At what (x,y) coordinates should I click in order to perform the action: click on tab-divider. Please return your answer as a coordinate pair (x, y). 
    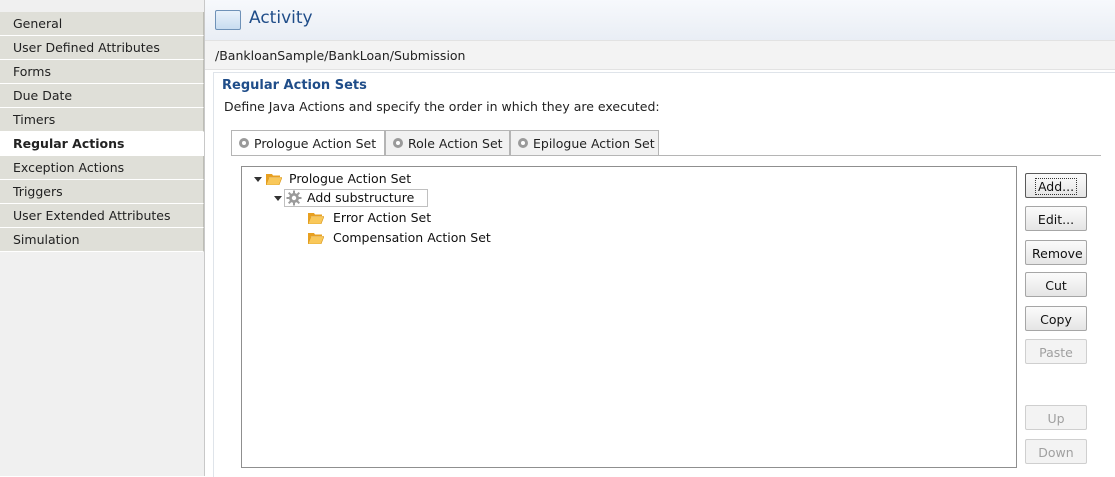
    Looking at the image, I should click on (666, 155).